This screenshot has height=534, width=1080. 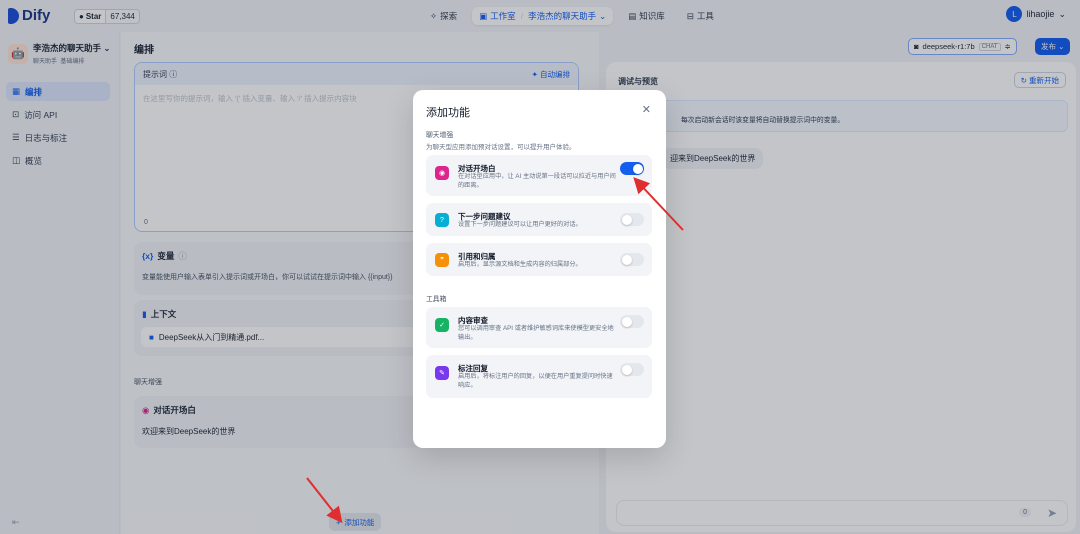 I want to click on shield-check-icon: ✓, so click(x=442, y=325).